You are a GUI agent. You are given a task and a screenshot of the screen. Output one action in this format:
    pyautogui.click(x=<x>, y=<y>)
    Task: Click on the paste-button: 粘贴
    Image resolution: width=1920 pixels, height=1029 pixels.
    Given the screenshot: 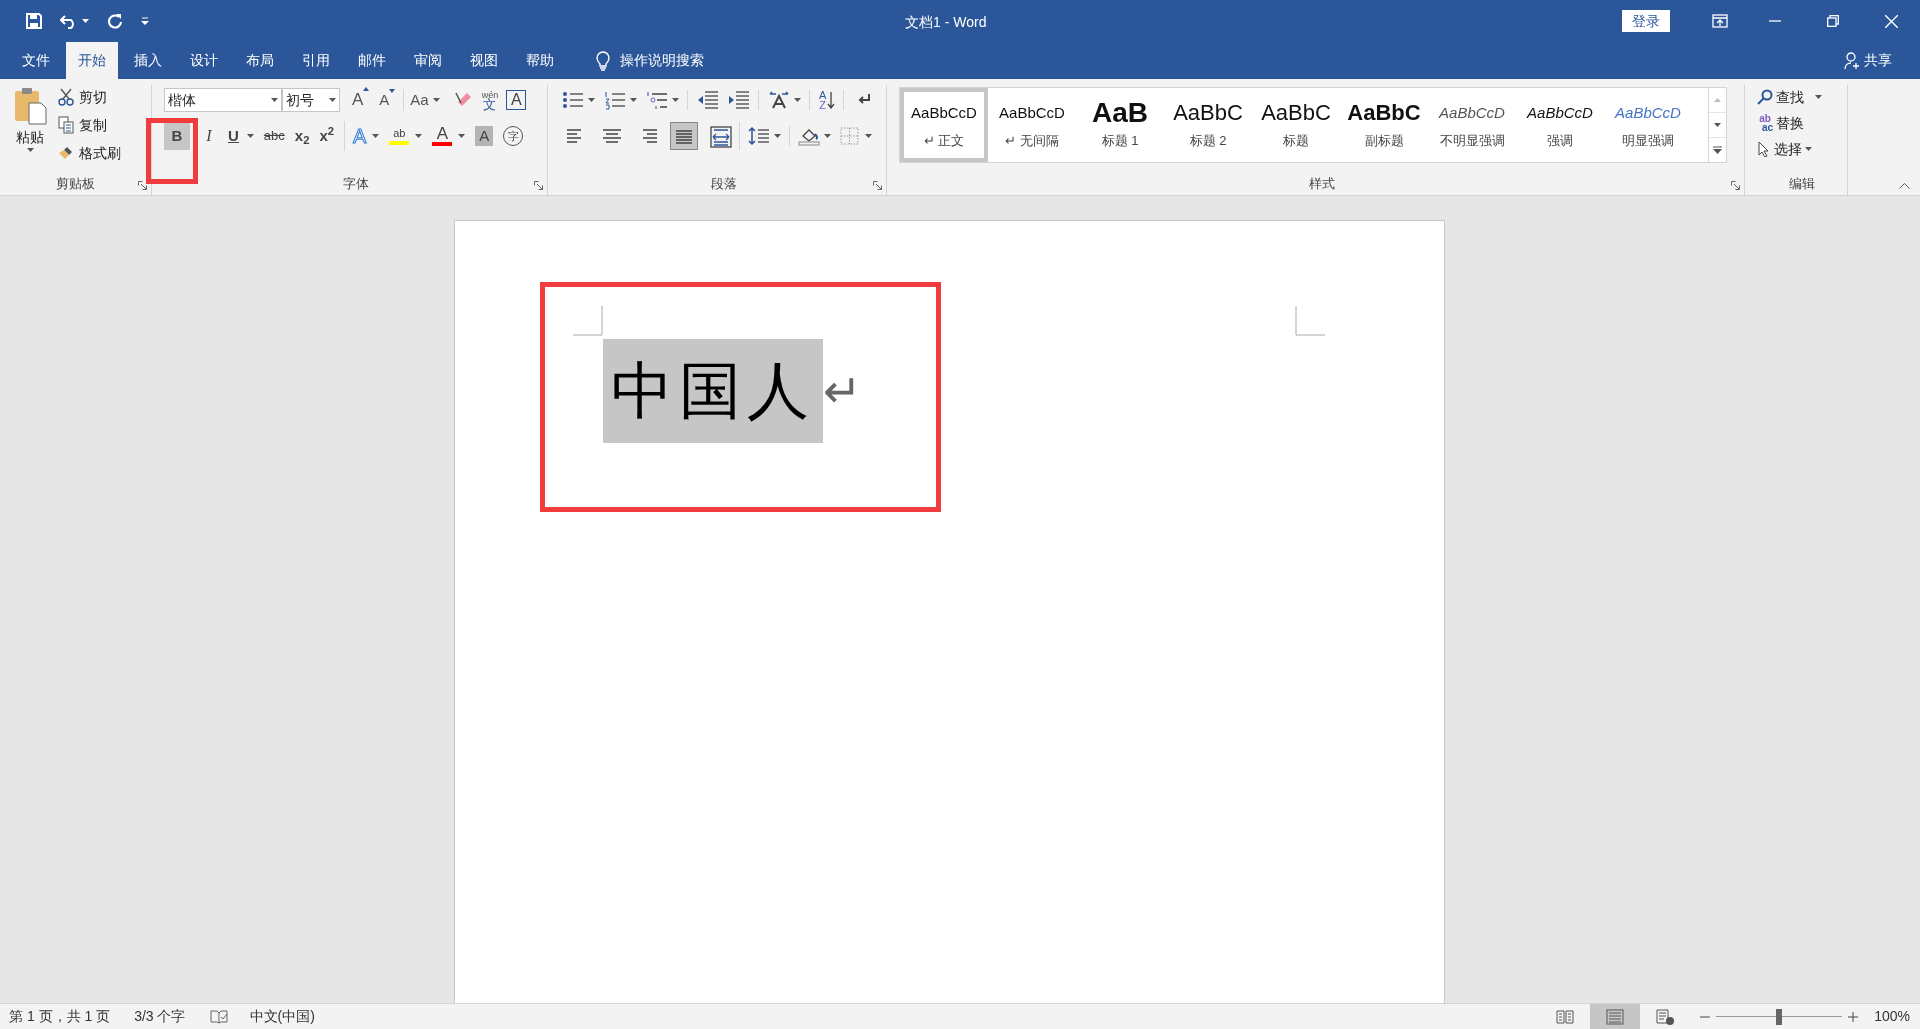 What is the action you would take?
    pyautogui.click(x=30, y=125)
    